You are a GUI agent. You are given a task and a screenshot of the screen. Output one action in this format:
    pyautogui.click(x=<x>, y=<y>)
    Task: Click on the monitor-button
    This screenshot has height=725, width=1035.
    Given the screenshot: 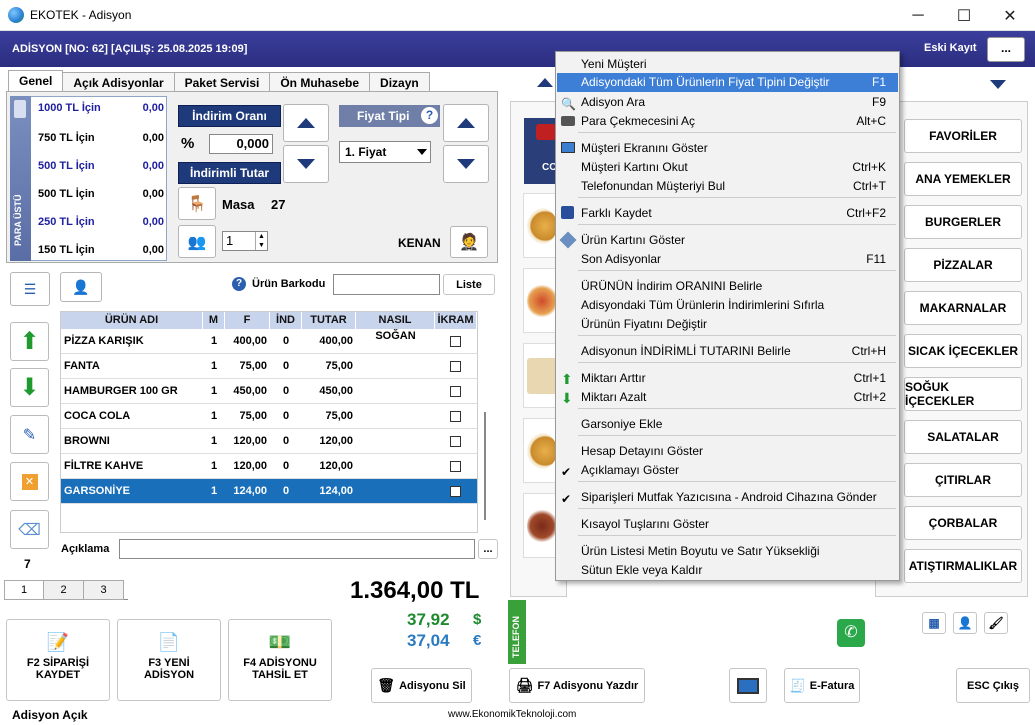 What is the action you would take?
    pyautogui.click(x=748, y=685)
    